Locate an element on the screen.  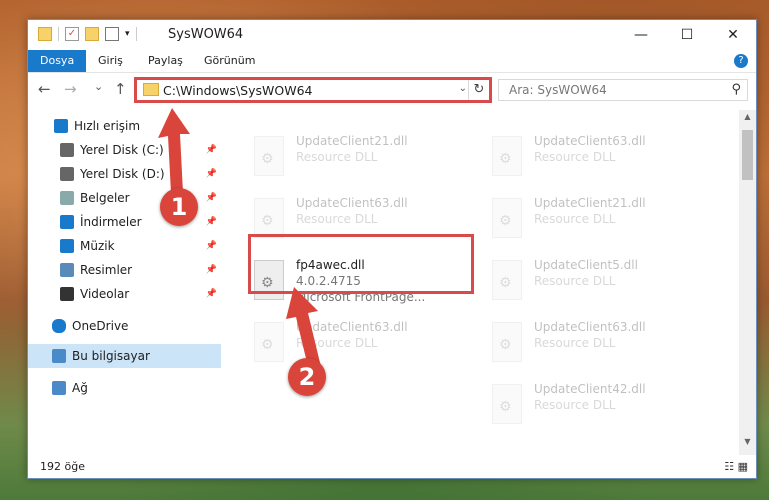
quick-access-toolbar: ✓ ▾ is located at coordinates (87, 34).